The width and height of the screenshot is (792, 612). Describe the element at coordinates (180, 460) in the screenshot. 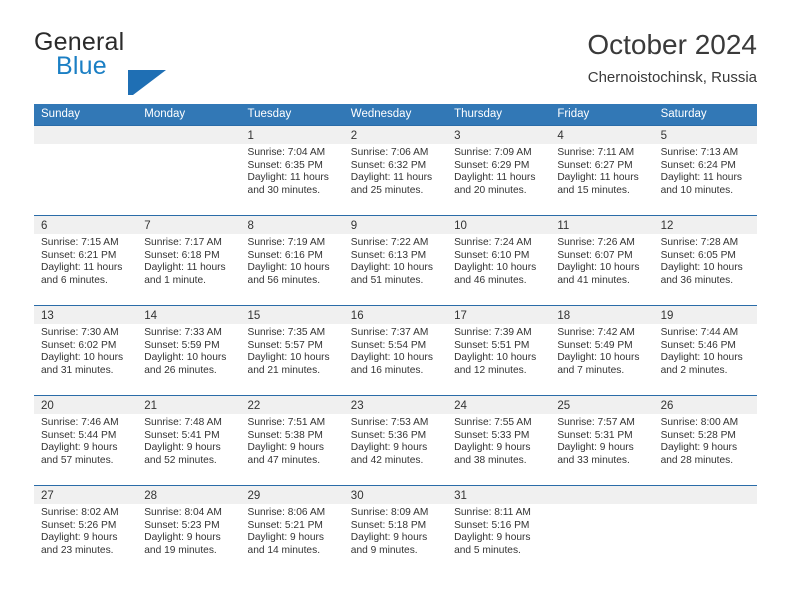

I see `daylight-text-line2: and 52 minutes.` at that location.